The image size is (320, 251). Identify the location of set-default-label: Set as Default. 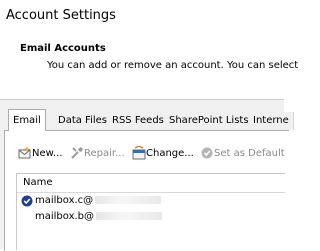
(249, 153).